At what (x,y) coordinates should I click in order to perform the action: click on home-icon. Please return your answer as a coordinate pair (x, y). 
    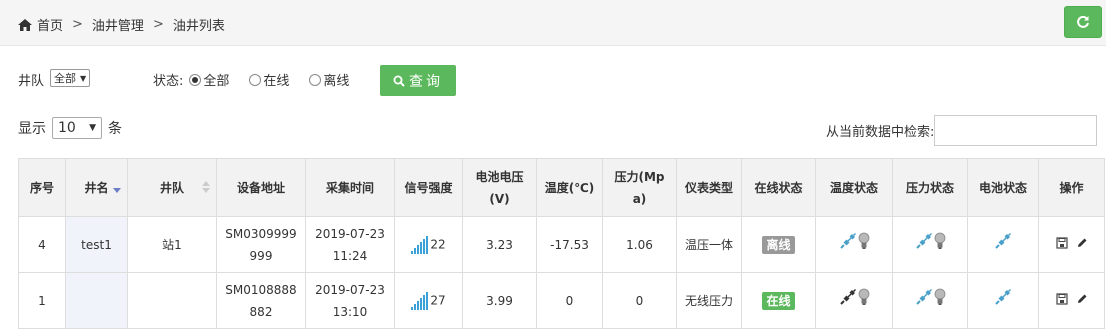
    Looking at the image, I should click on (25, 24).